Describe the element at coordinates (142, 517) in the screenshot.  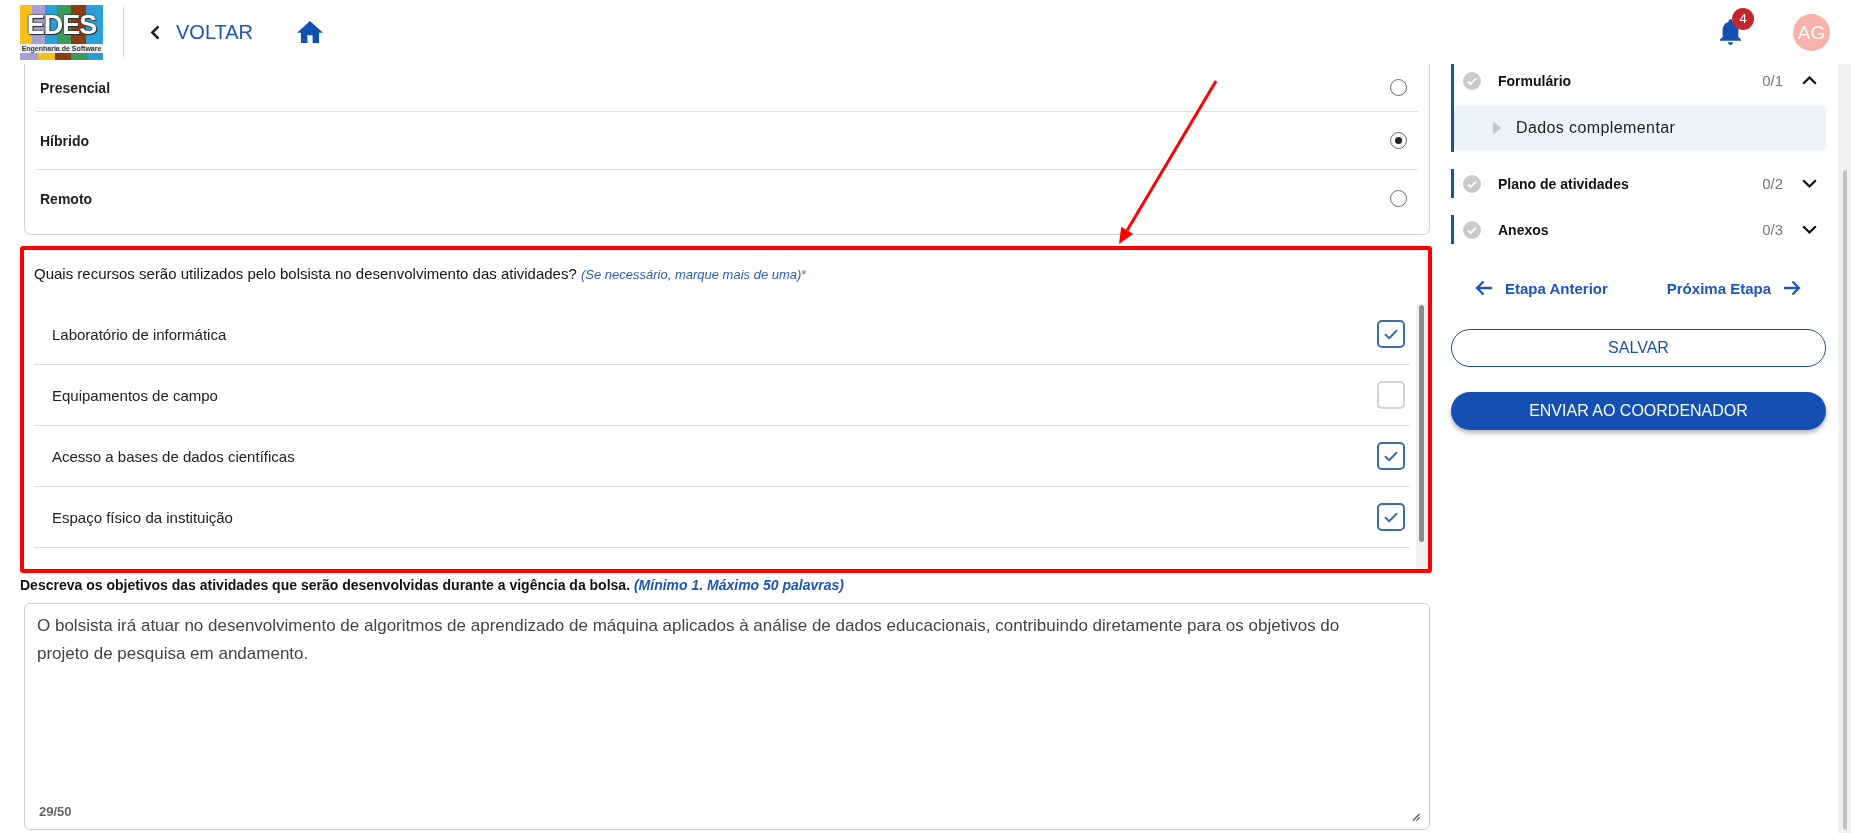
I see `option-label: Espaço físico da instituição` at that location.